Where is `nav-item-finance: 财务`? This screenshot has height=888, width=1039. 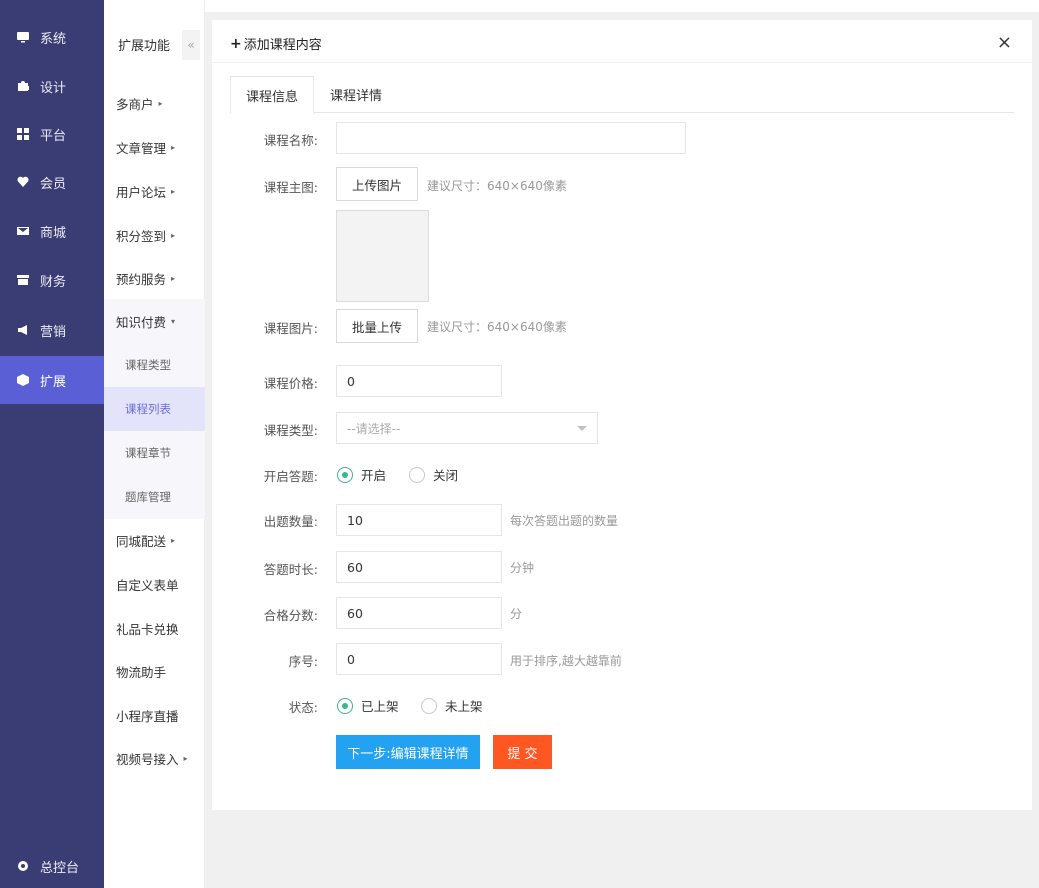 nav-item-finance: 财务 is located at coordinates (52, 280).